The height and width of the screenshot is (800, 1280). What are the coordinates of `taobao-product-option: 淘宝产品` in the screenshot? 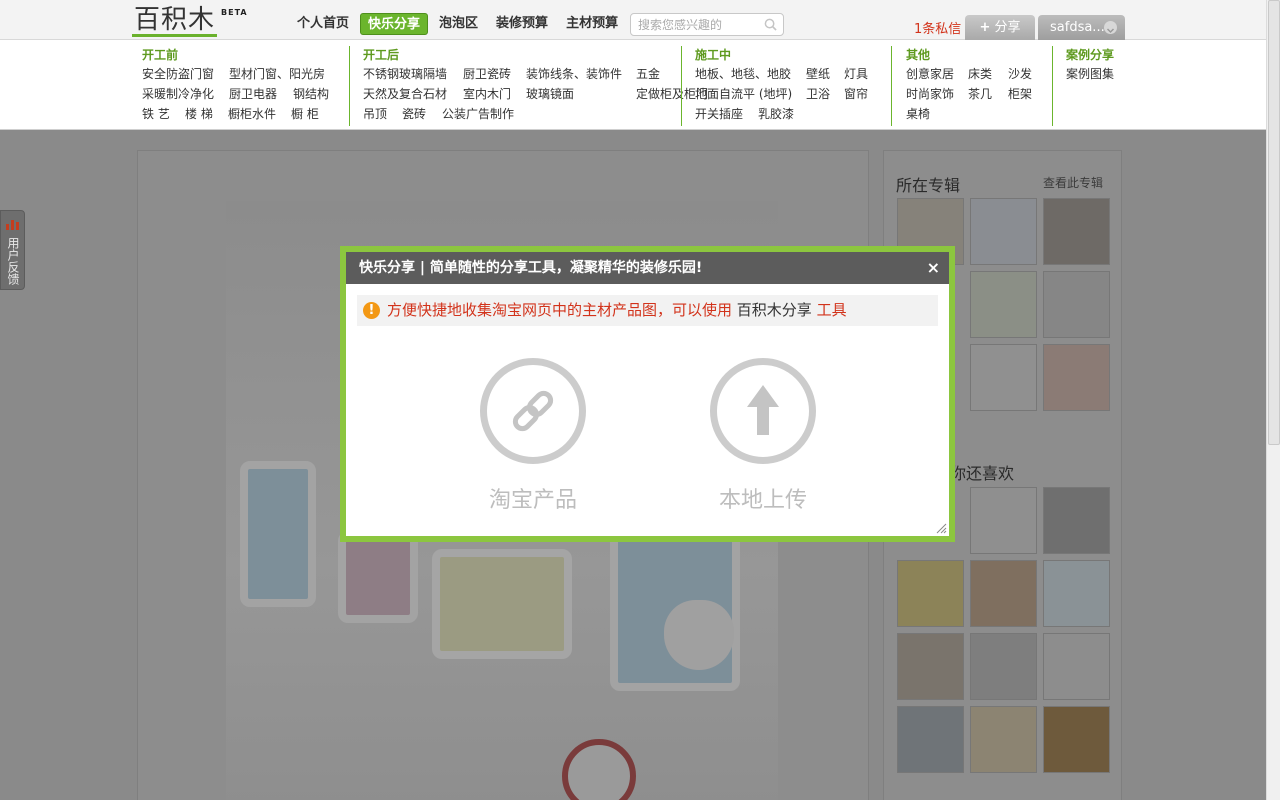 It's located at (533, 436).